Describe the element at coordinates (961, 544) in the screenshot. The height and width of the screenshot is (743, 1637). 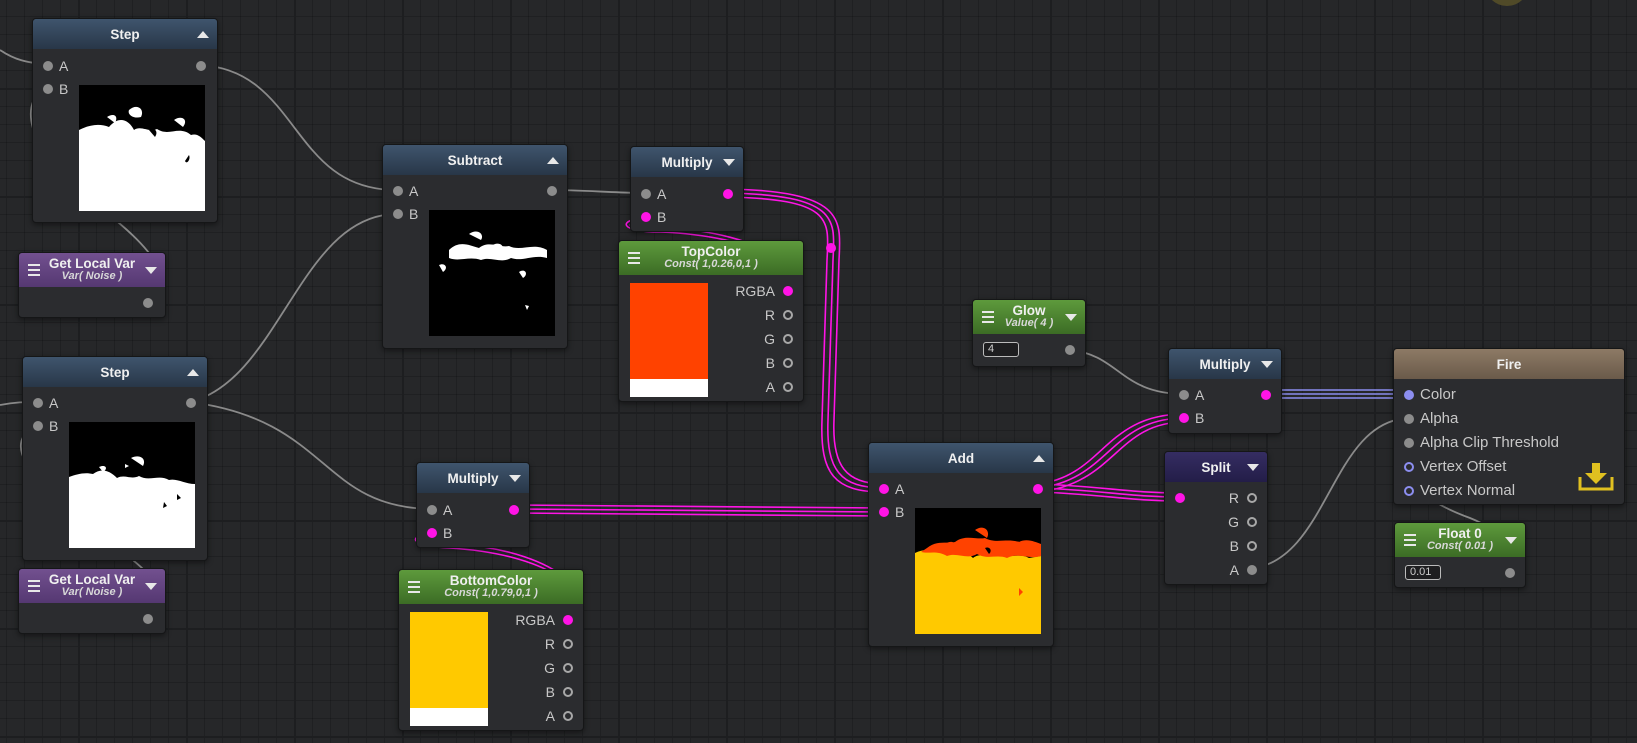
I see `add-node: Add A B` at that location.